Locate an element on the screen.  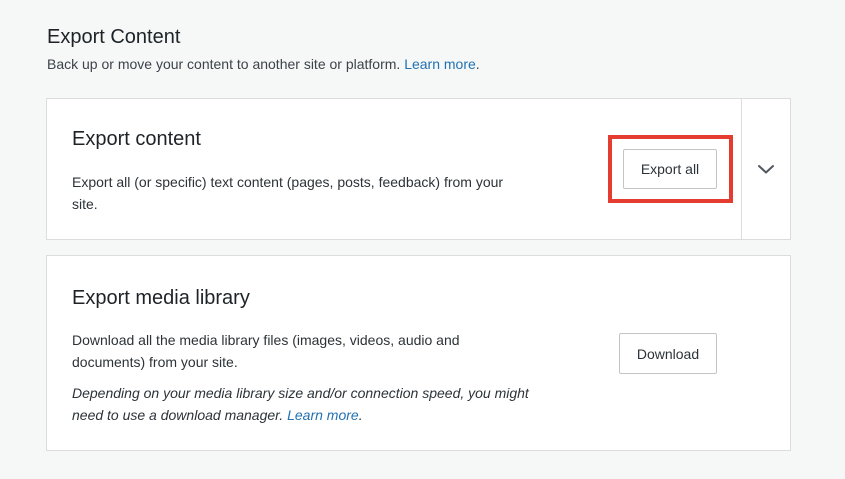
page-description-trailing: . is located at coordinates (477, 64).